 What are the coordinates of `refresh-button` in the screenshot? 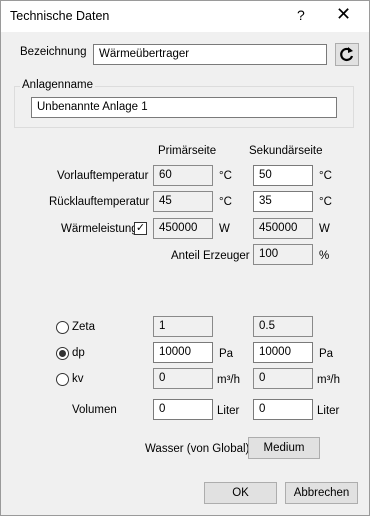 It's located at (347, 54).